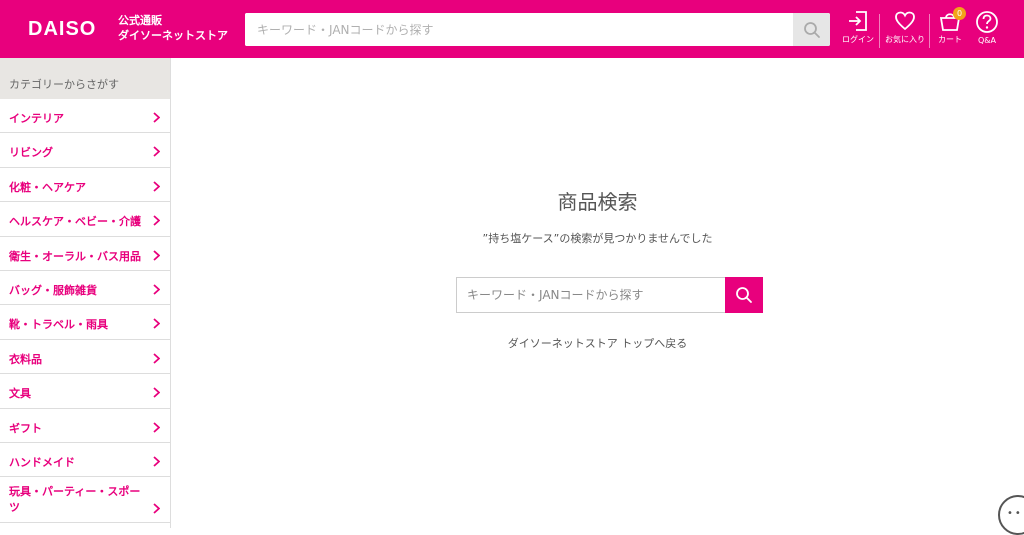  What do you see at coordinates (53, 290) in the screenshot?
I see `sidebar-item-label: バッグ・服飾雑貨` at bounding box center [53, 290].